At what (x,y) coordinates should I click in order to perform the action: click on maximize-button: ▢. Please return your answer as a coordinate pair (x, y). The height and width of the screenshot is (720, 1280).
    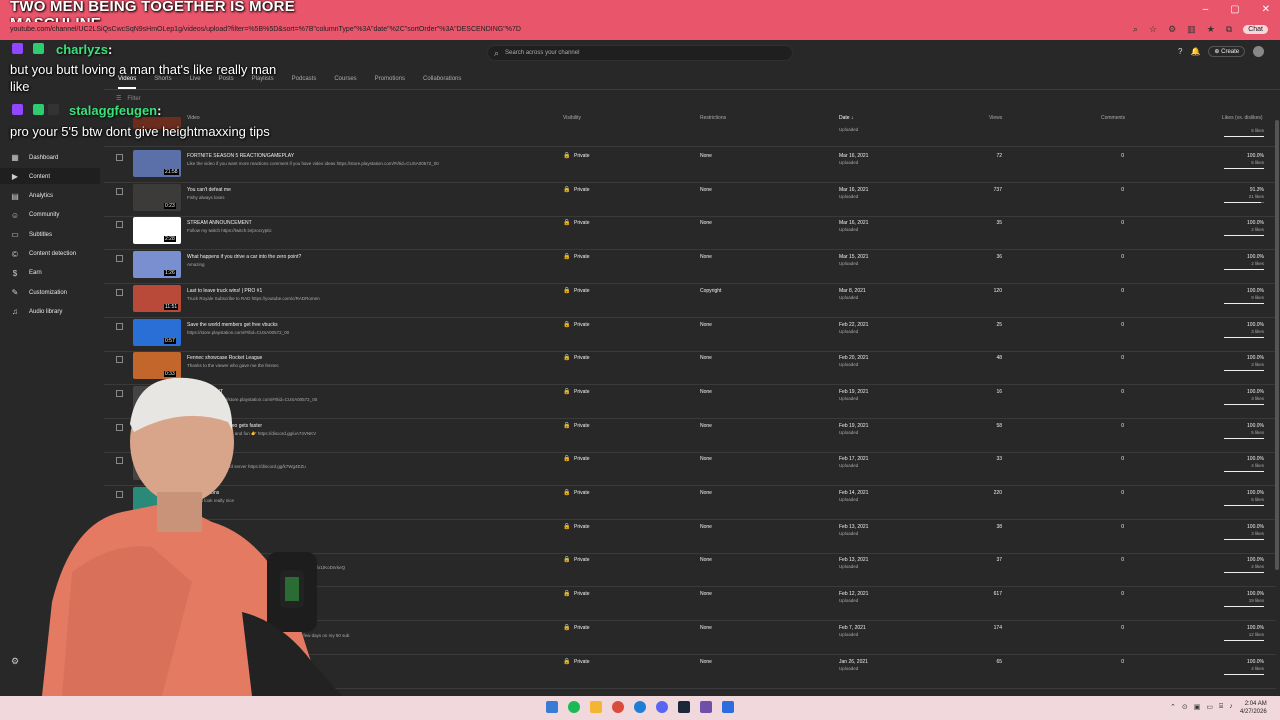
    Looking at the image, I should click on (1234, 9).